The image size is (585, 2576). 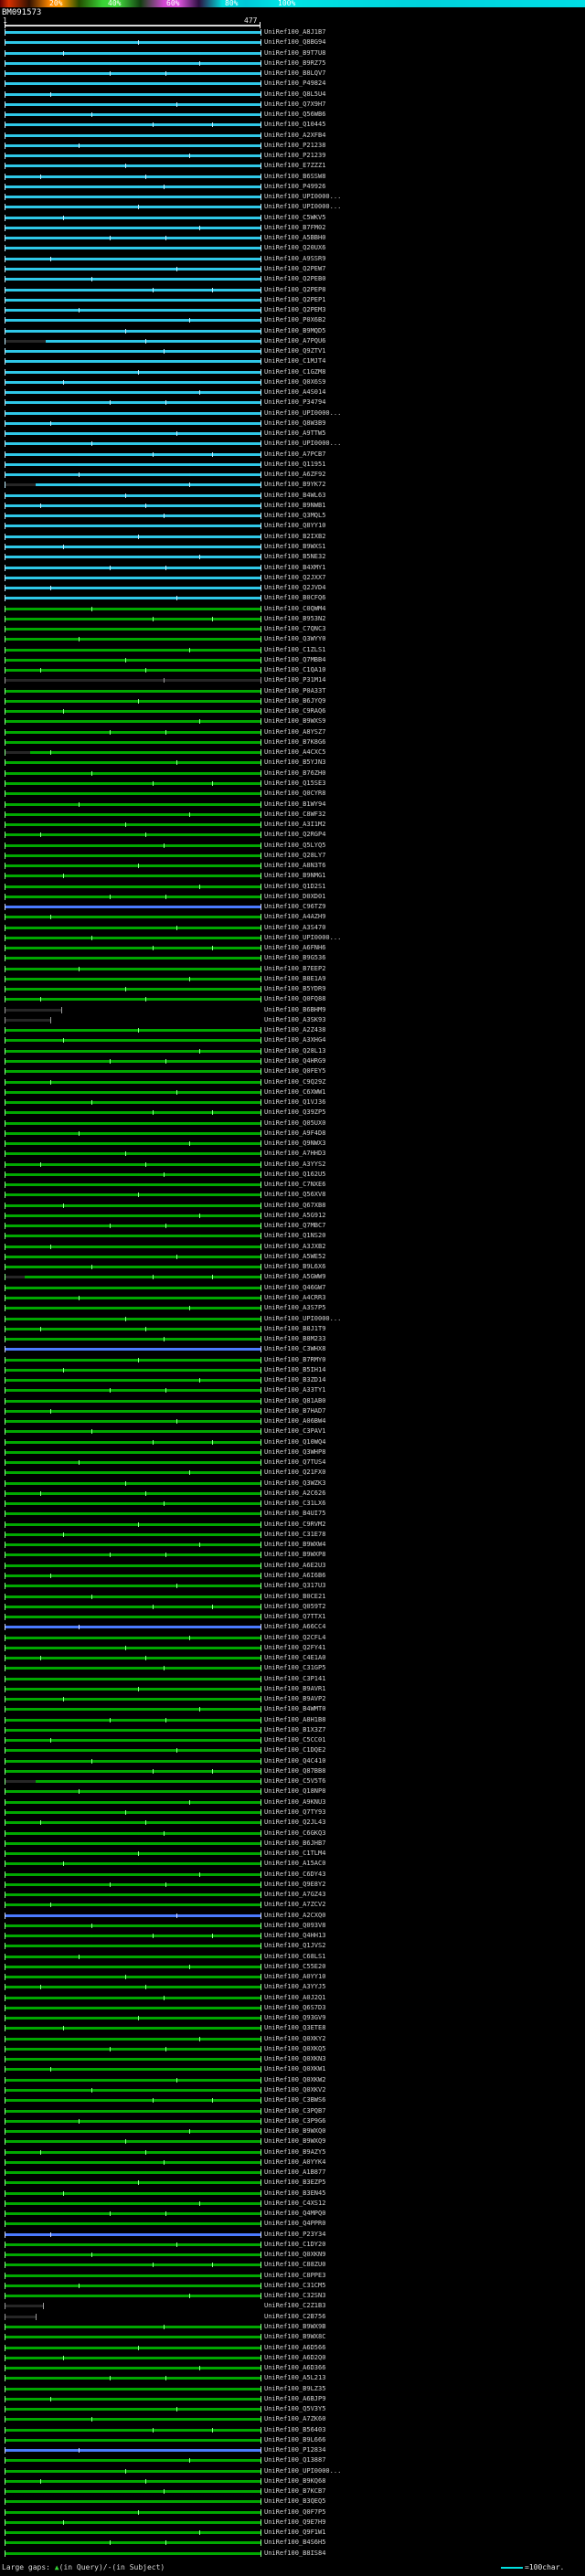 I want to click on hit-label: UniRef100_P31M14, so click(x=295, y=680).